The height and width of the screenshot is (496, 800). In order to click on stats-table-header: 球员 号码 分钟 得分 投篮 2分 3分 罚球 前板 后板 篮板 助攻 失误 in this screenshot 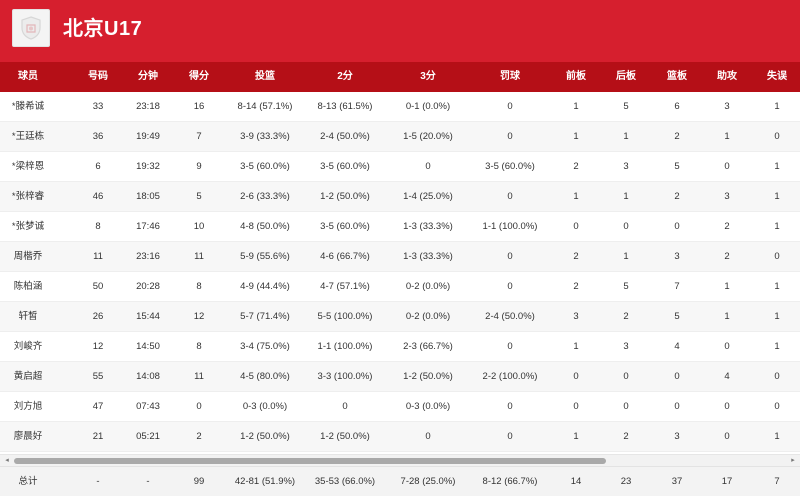, I will do `click(400, 77)`.